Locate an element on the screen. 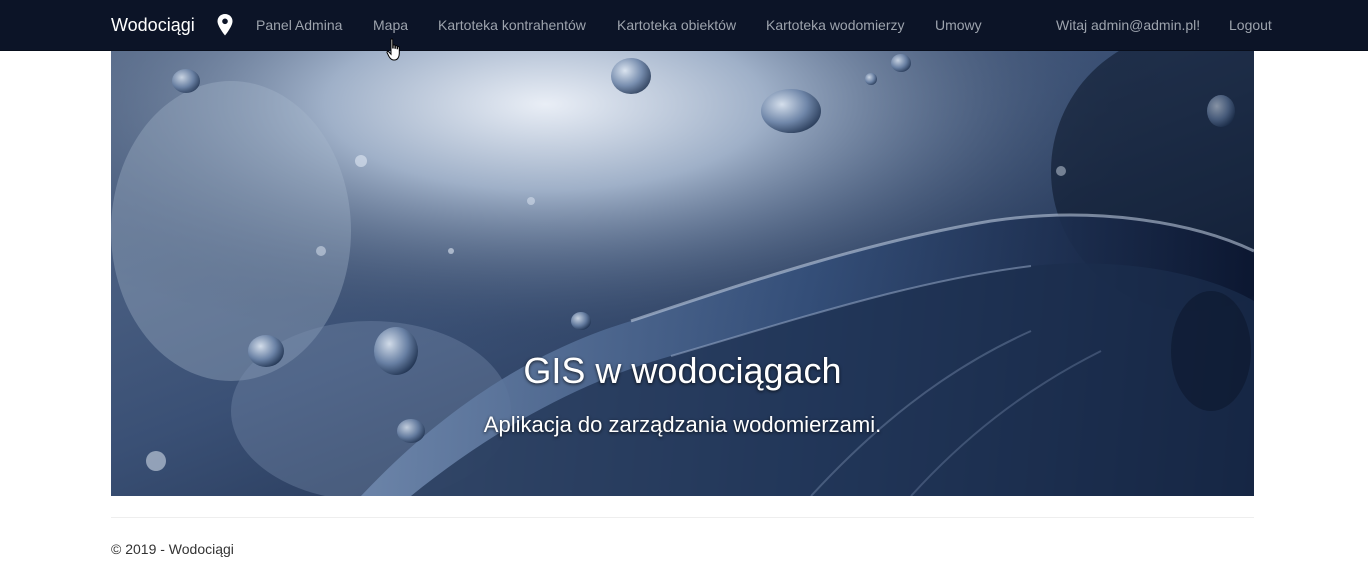 The height and width of the screenshot is (572, 1368). nav-kartoteka-wodomierzy: Kartoteka wodomierzy is located at coordinates (835, 25).